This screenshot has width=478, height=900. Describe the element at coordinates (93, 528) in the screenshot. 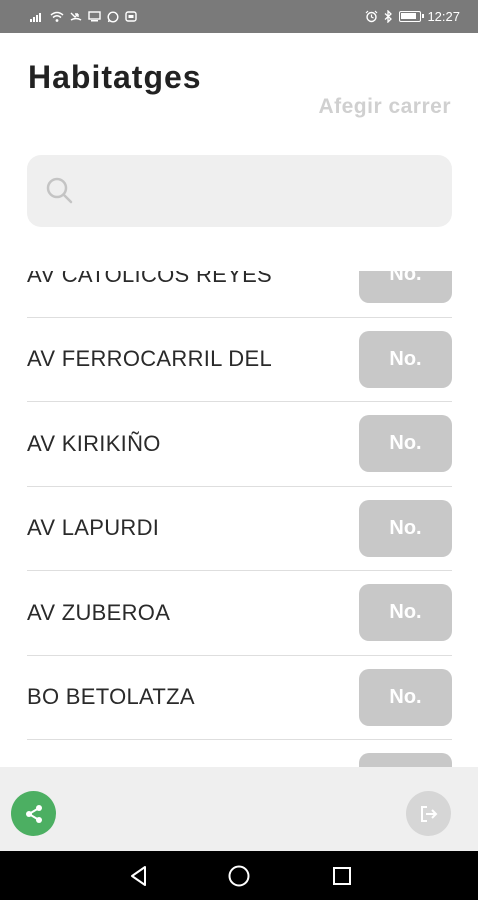

I see `street-name: AV LAPURDI` at that location.